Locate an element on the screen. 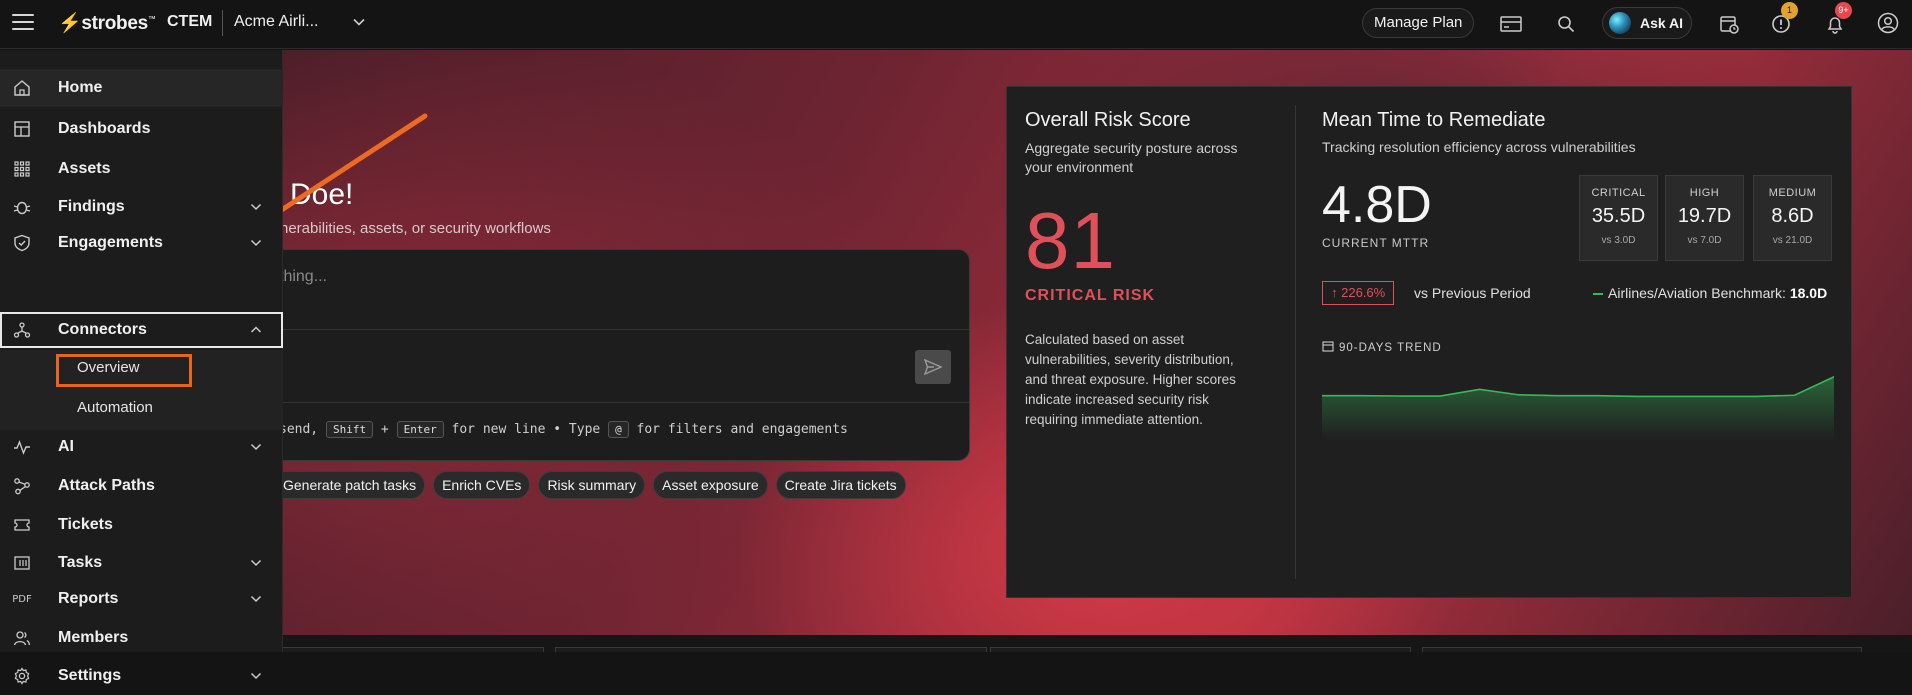 This screenshot has height=695, width=1912. user-avatar-icon is located at coordinates (1888, 23).